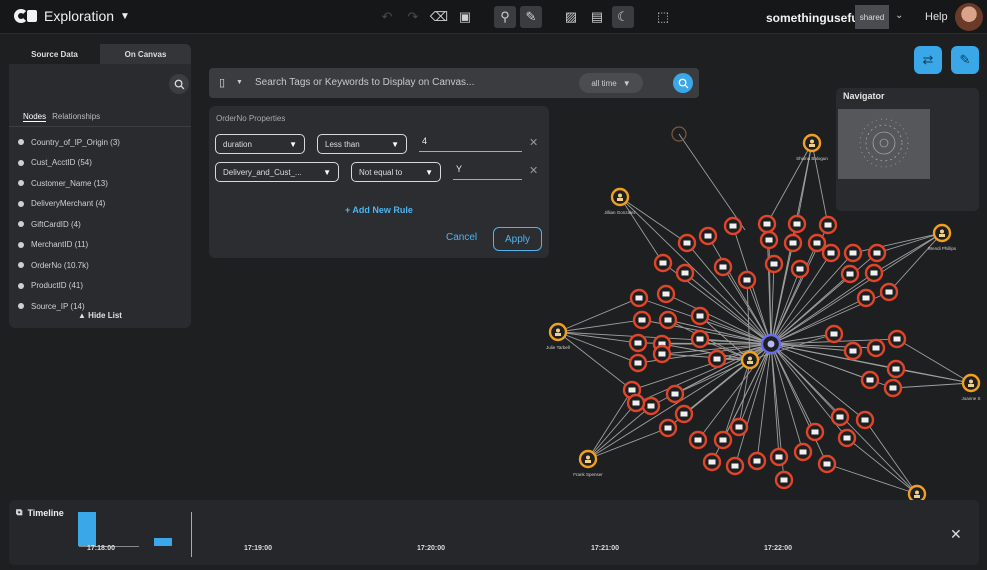  Describe the element at coordinates (533, 142) in the screenshot. I see `remove-rule-button: ✕` at that location.